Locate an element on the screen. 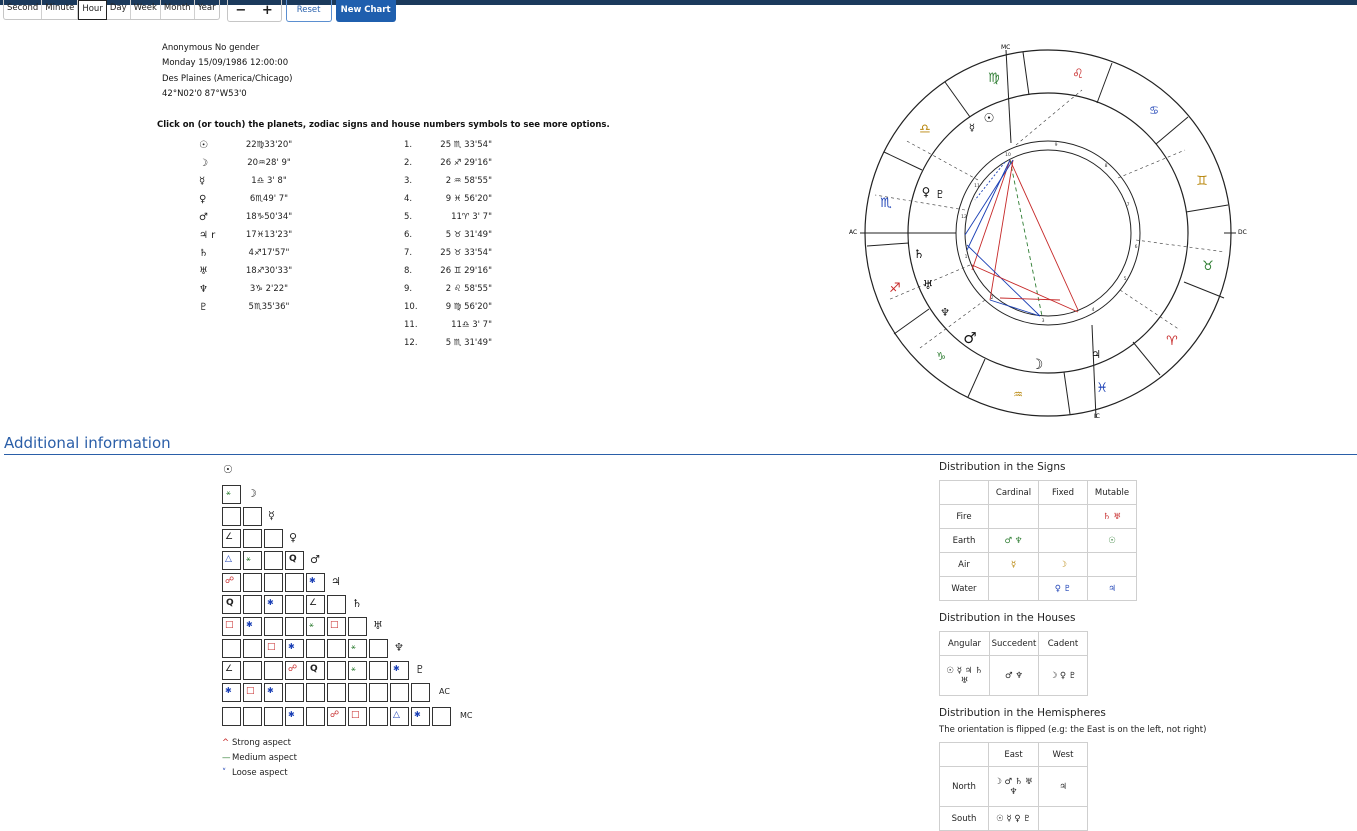 The image size is (1357, 831). house-9-label: 9 is located at coordinates (1056, 145).